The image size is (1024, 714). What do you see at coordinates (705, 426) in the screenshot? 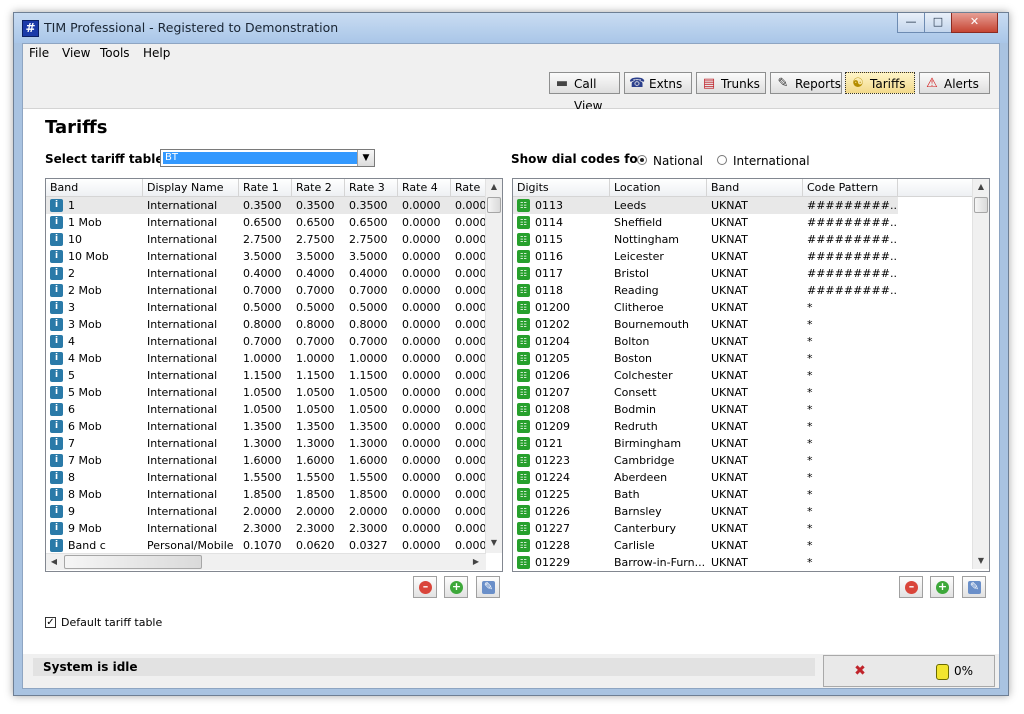
I see `table-row: ☷ 01209 Redruth UKNAT *` at bounding box center [705, 426].